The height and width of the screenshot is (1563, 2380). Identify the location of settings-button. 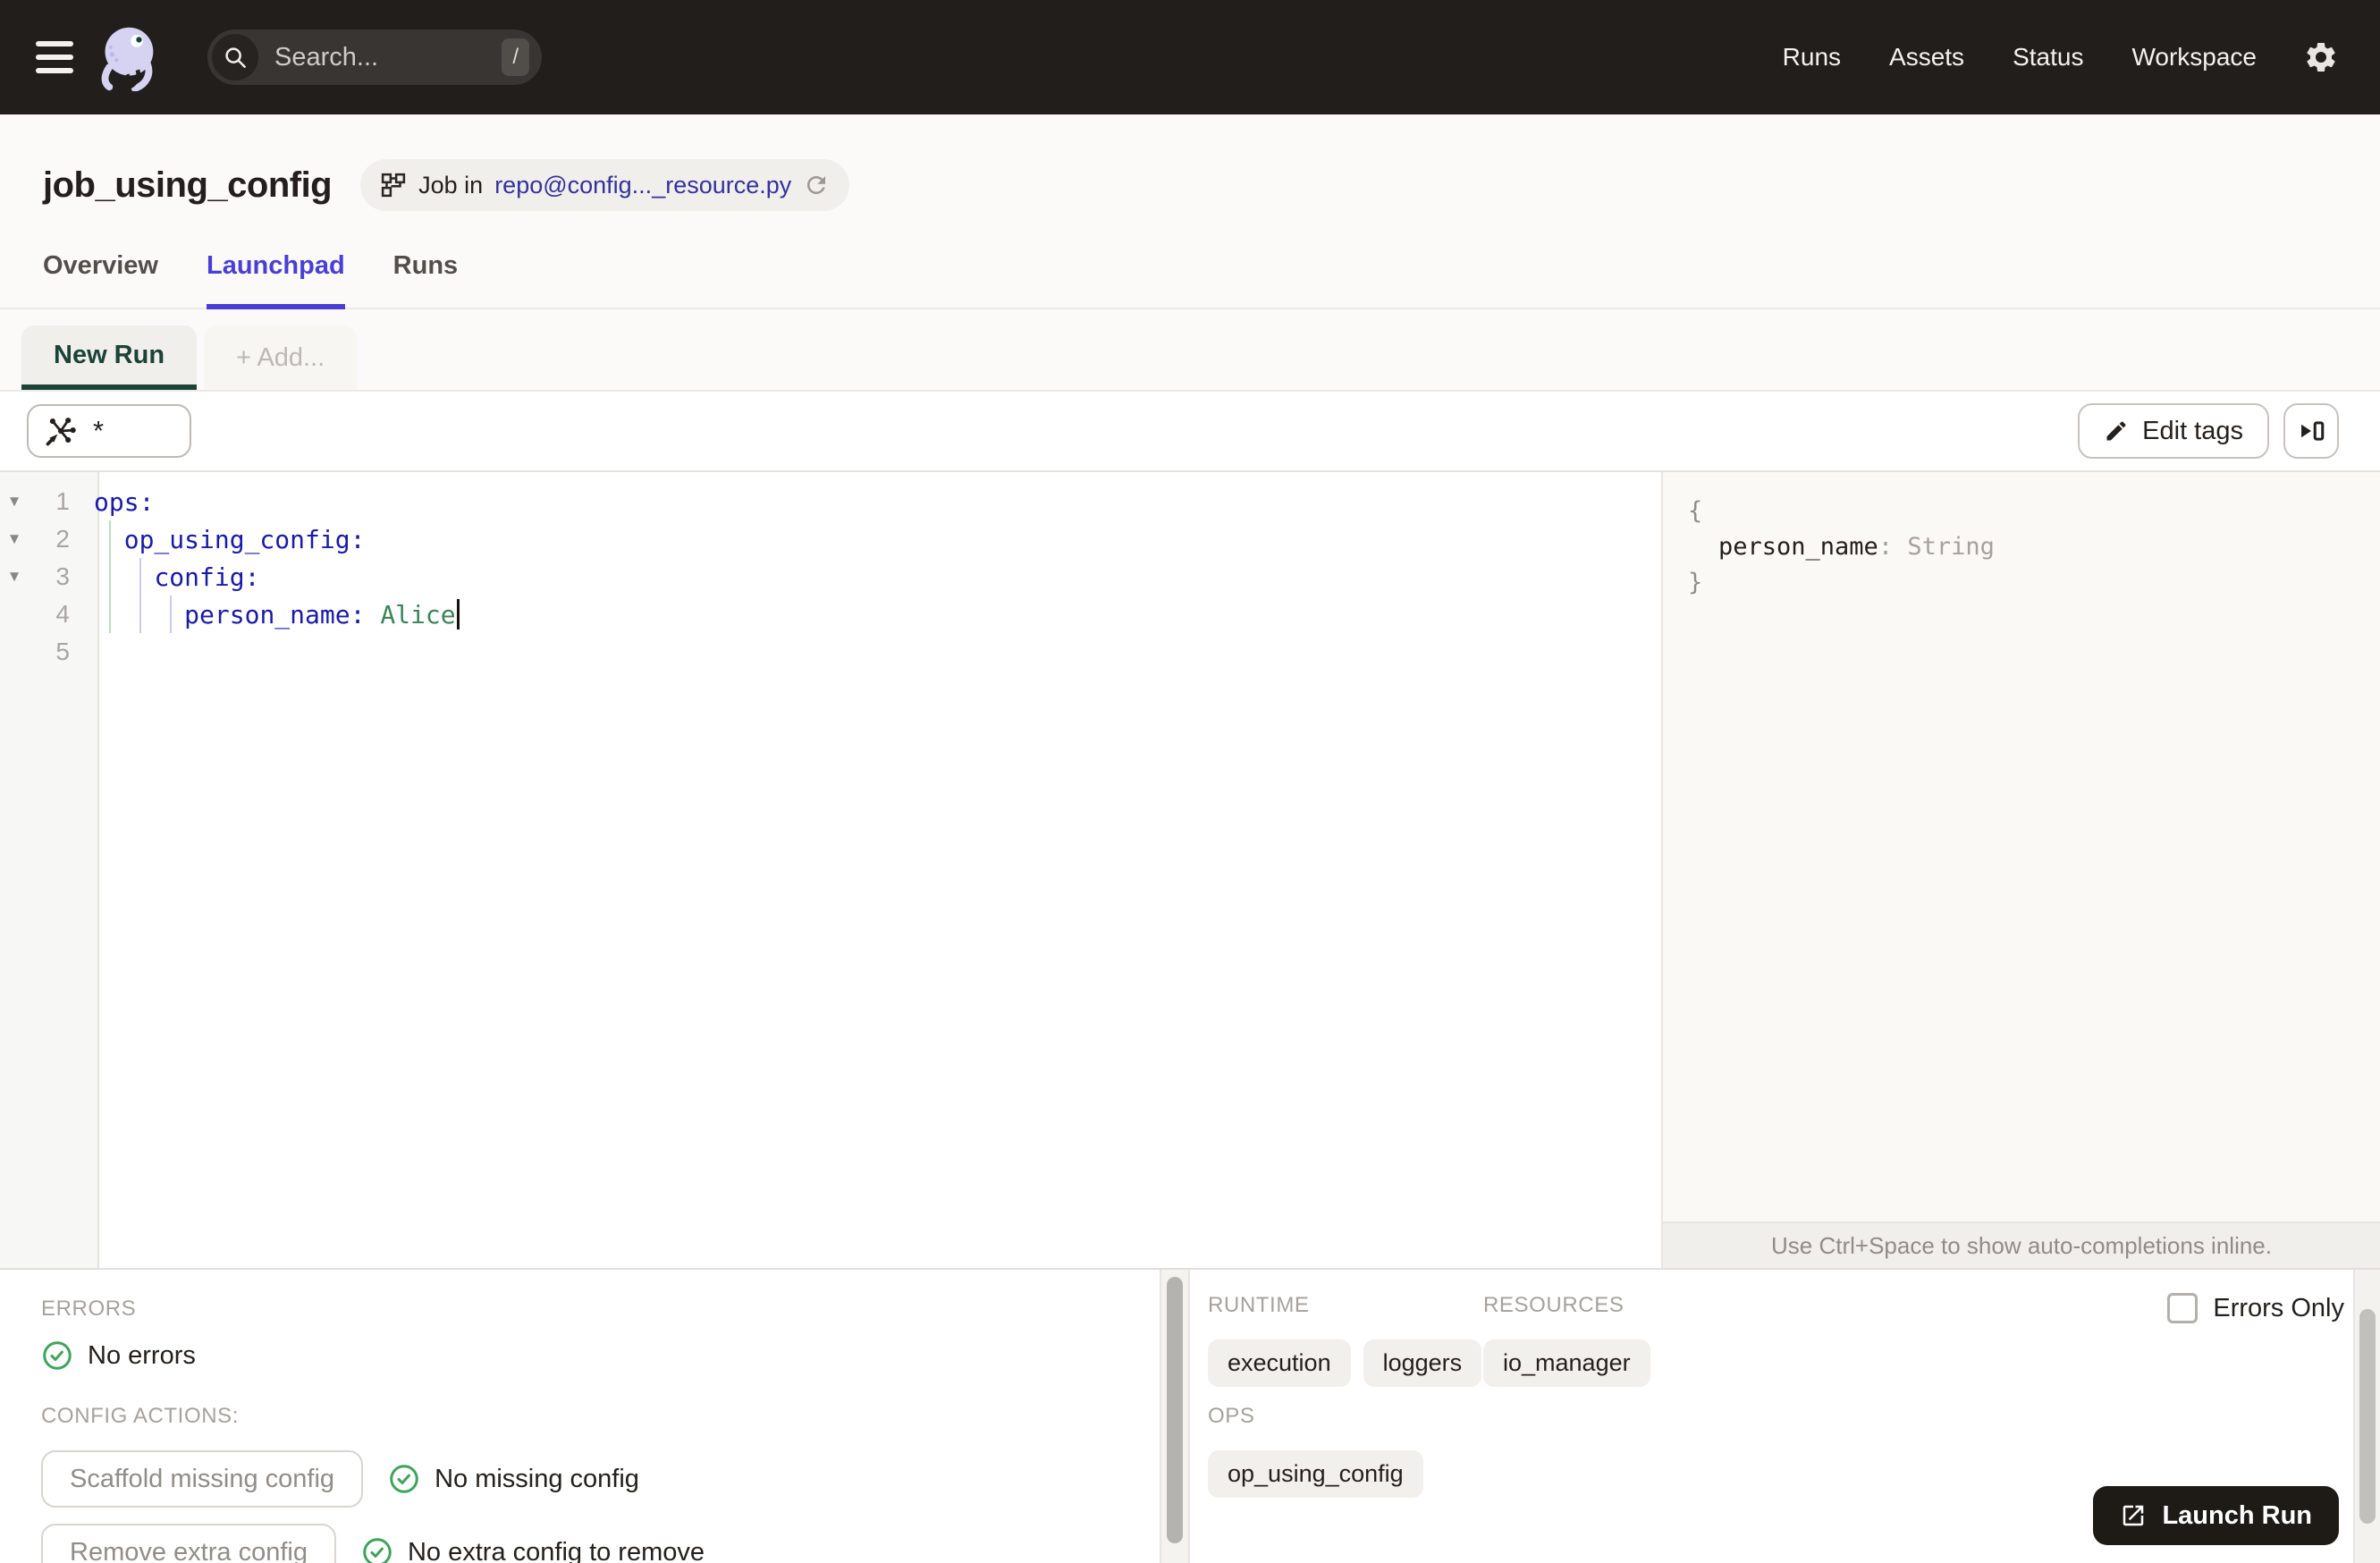
(2321, 57).